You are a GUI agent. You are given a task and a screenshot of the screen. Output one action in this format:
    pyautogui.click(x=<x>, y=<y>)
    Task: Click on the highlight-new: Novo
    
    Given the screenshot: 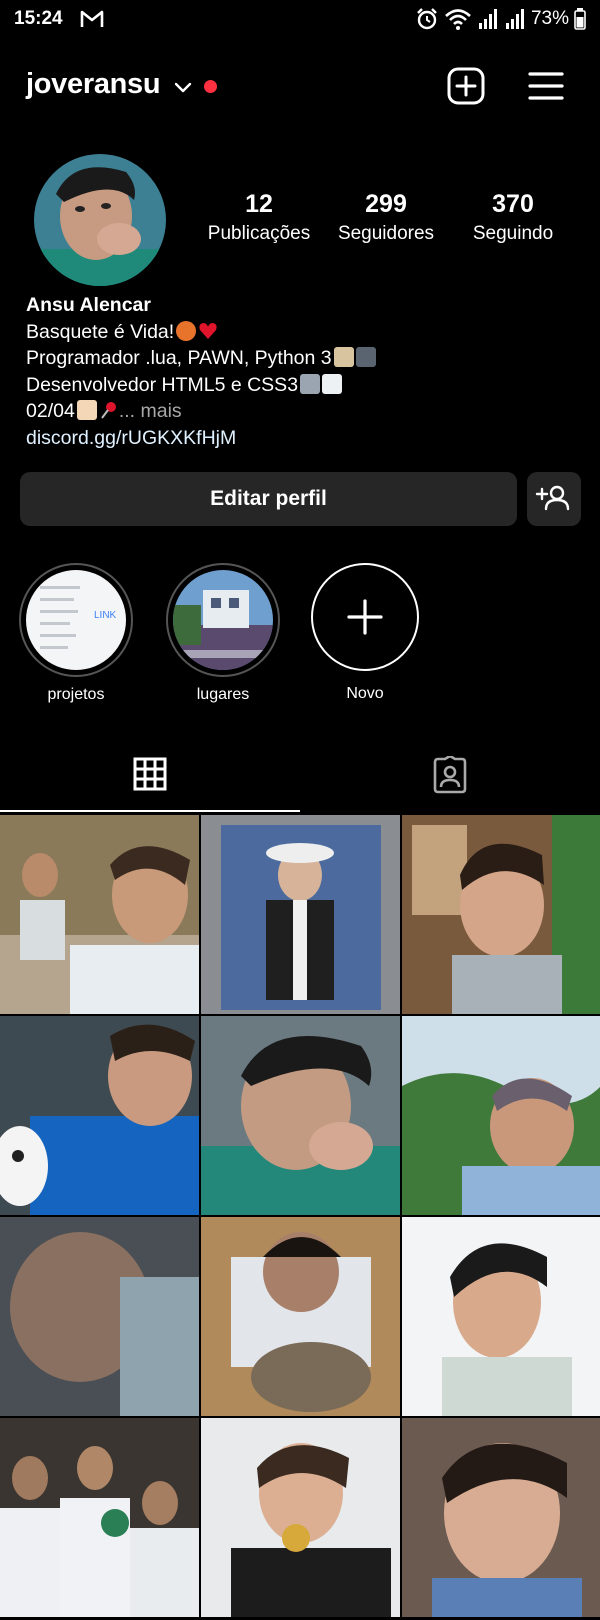 What is the action you would take?
    pyautogui.click(x=365, y=633)
    